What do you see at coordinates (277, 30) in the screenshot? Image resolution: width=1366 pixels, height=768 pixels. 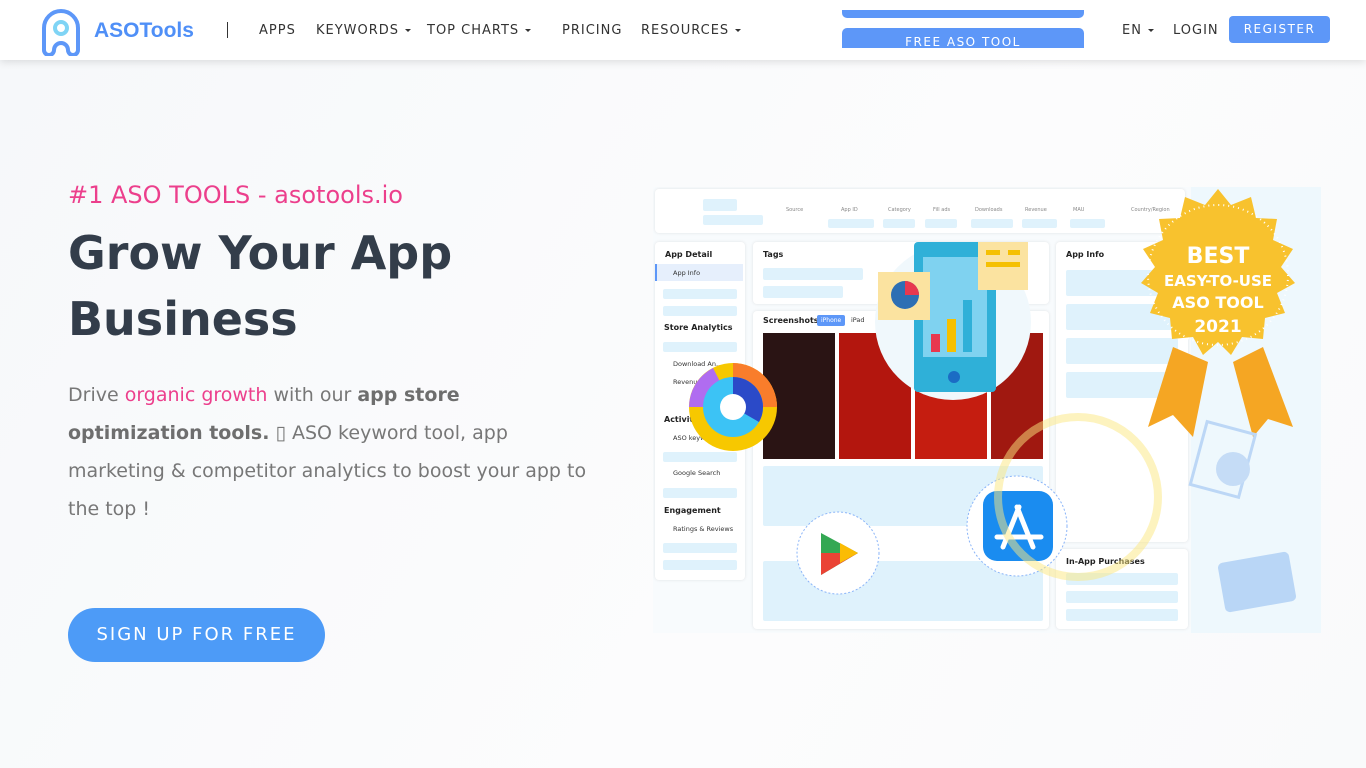 I see `nav-apps: APPS` at bounding box center [277, 30].